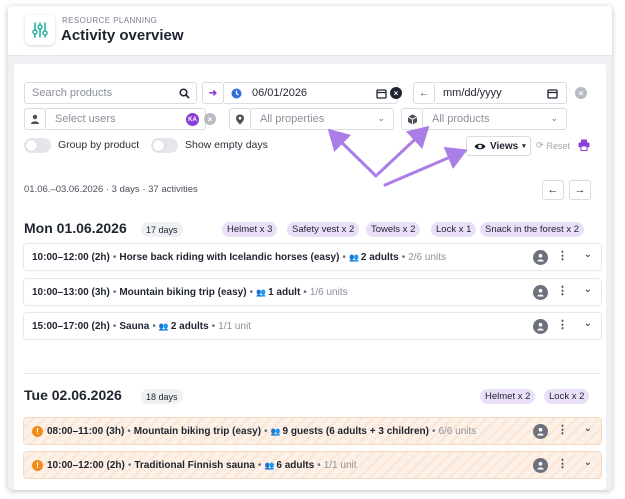 The height and width of the screenshot is (499, 625). What do you see at coordinates (86, 431) in the screenshot?
I see `activity-time: 08:00–11:00 (3h)` at bounding box center [86, 431].